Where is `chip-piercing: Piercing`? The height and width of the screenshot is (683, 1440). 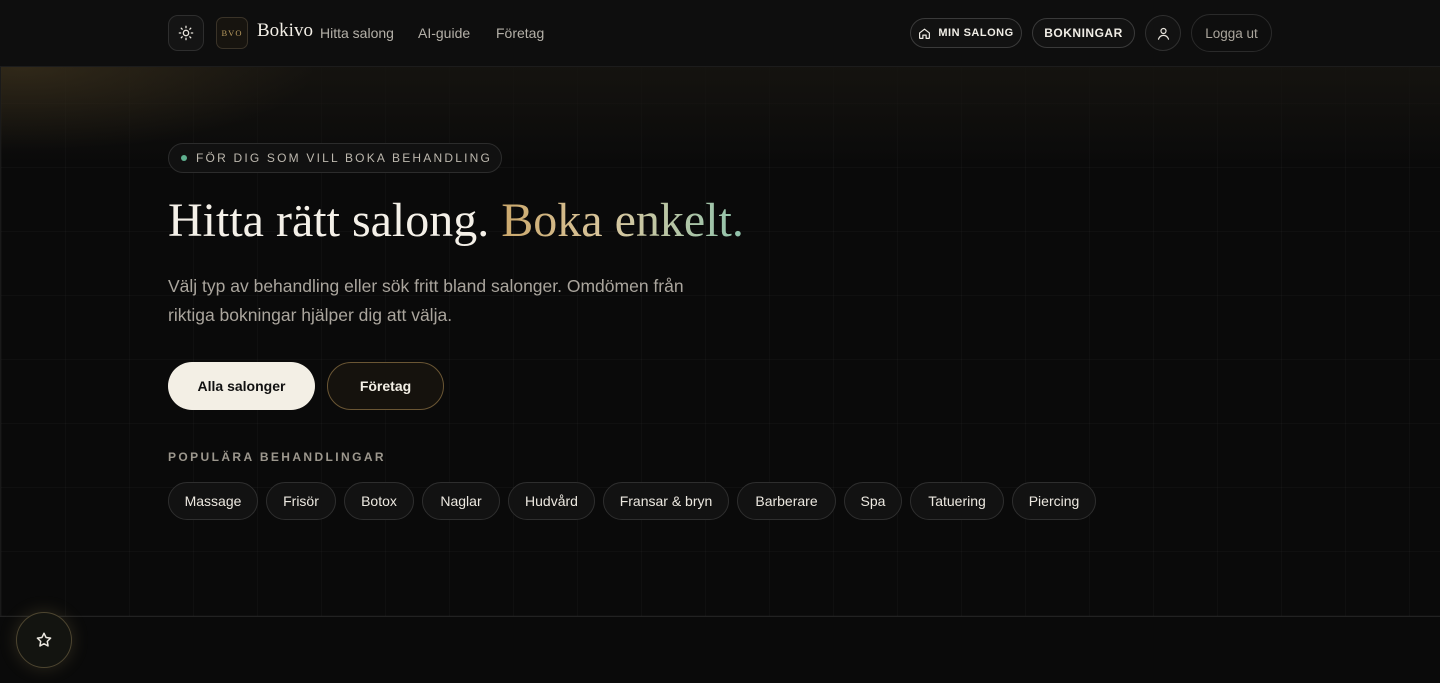
chip-piercing: Piercing is located at coordinates (1054, 501).